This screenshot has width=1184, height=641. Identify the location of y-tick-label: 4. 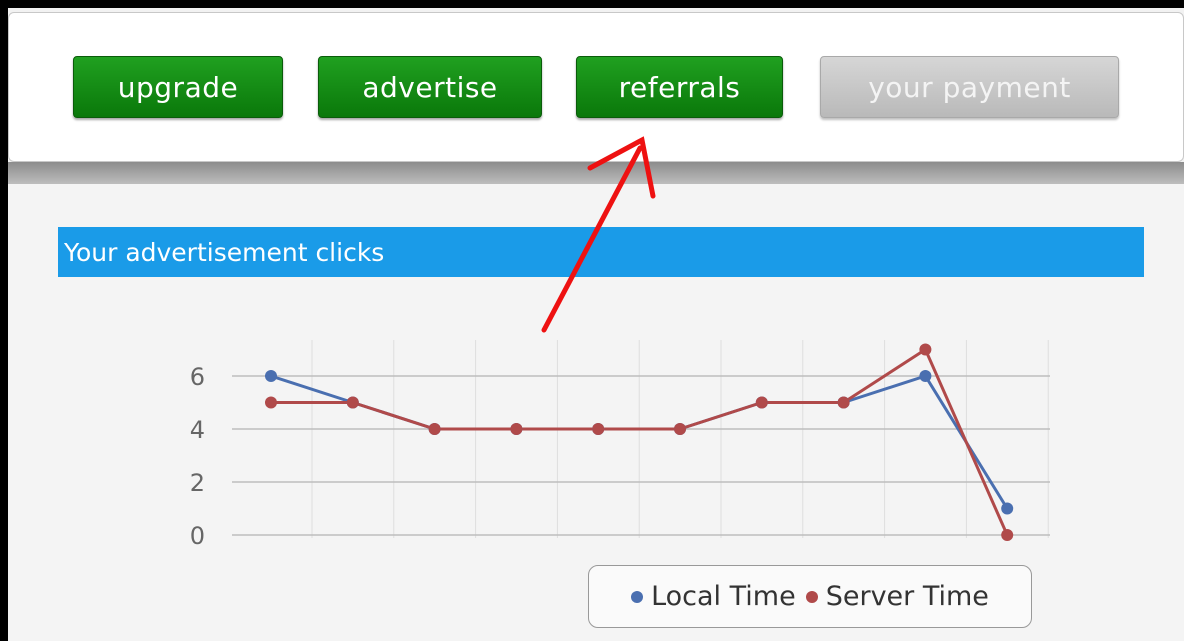
(197, 430).